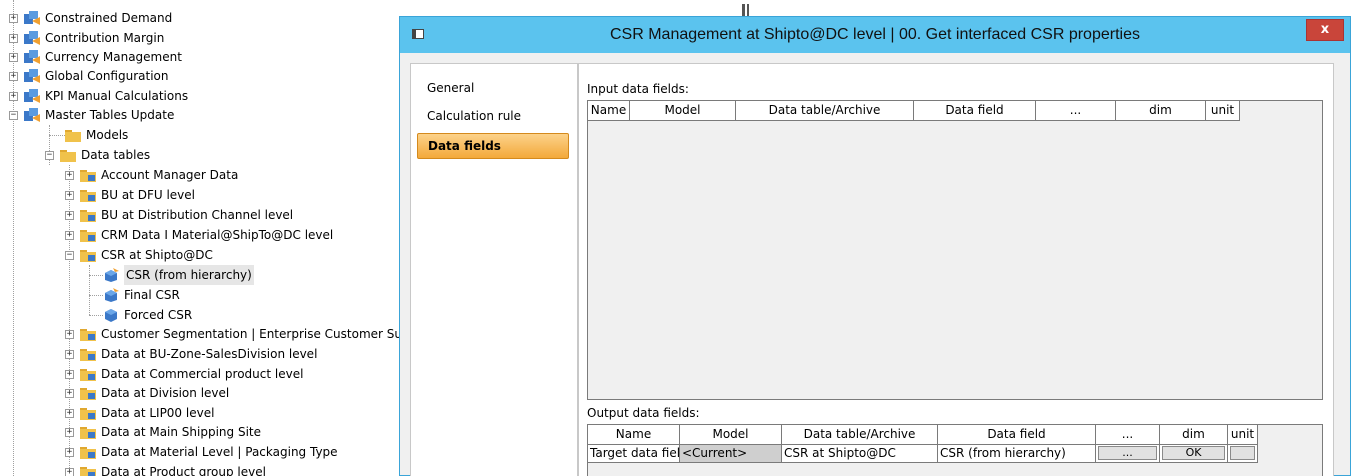 The width and height of the screenshot is (1351, 476). What do you see at coordinates (493, 89) in the screenshot?
I see `nav-general: General` at bounding box center [493, 89].